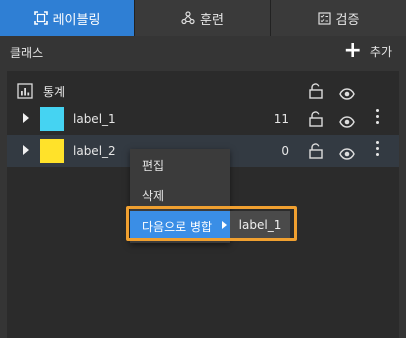 This screenshot has height=338, width=406. What do you see at coordinates (224, 225) in the screenshot?
I see `submenu-arrow-icon` at bounding box center [224, 225].